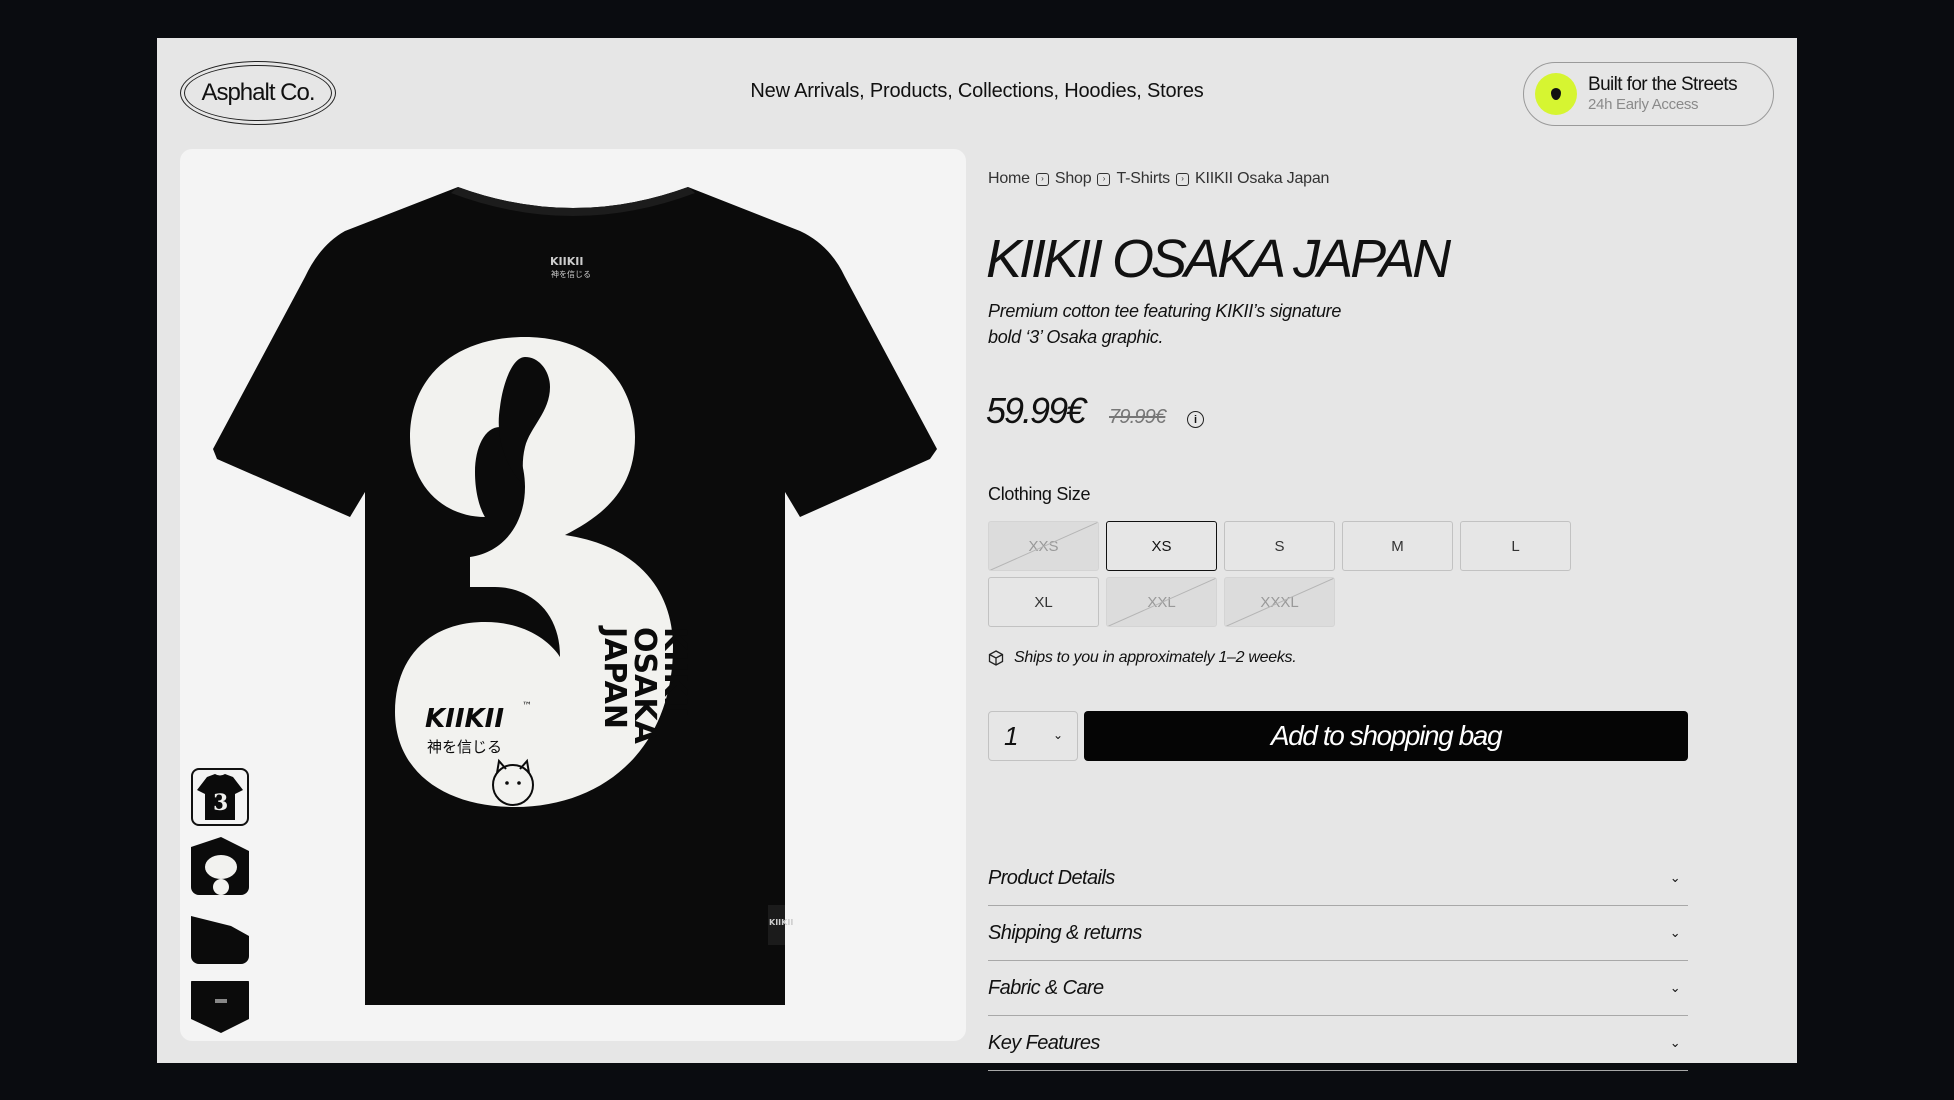 Image resolution: width=1954 pixels, height=1100 pixels. What do you see at coordinates (1515, 546) in the screenshot?
I see `size-option-l: L` at bounding box center [1515, 546].